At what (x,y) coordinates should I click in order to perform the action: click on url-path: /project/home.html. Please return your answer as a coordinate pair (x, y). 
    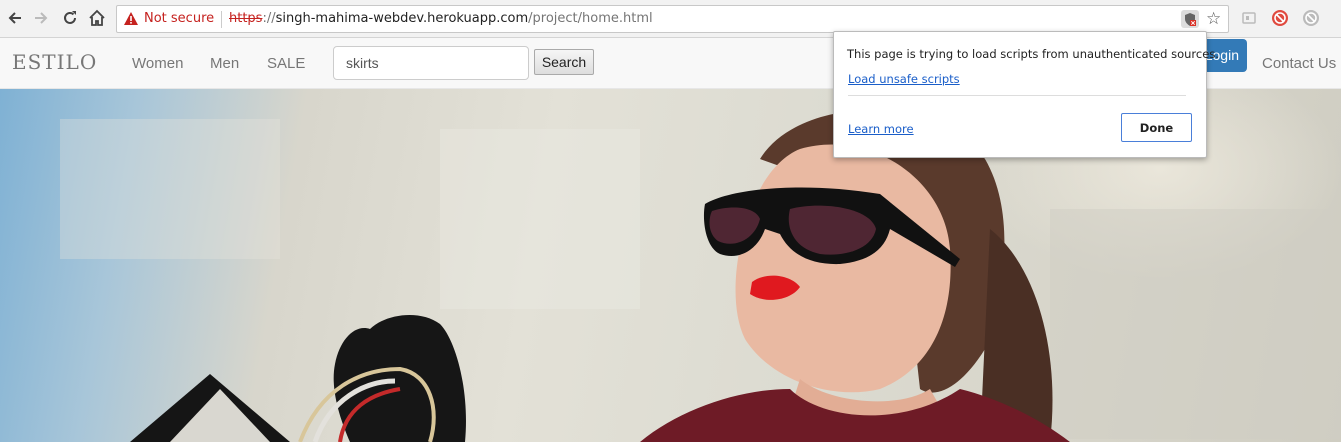
    Looking at the image, I should click on (590, 18).